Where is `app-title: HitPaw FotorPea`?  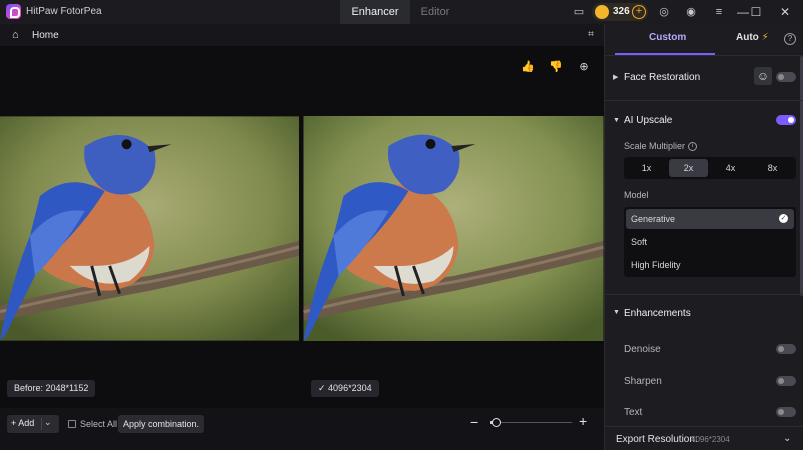 app-title: HitPaw FotorPea is located at coordinates (64, 11).